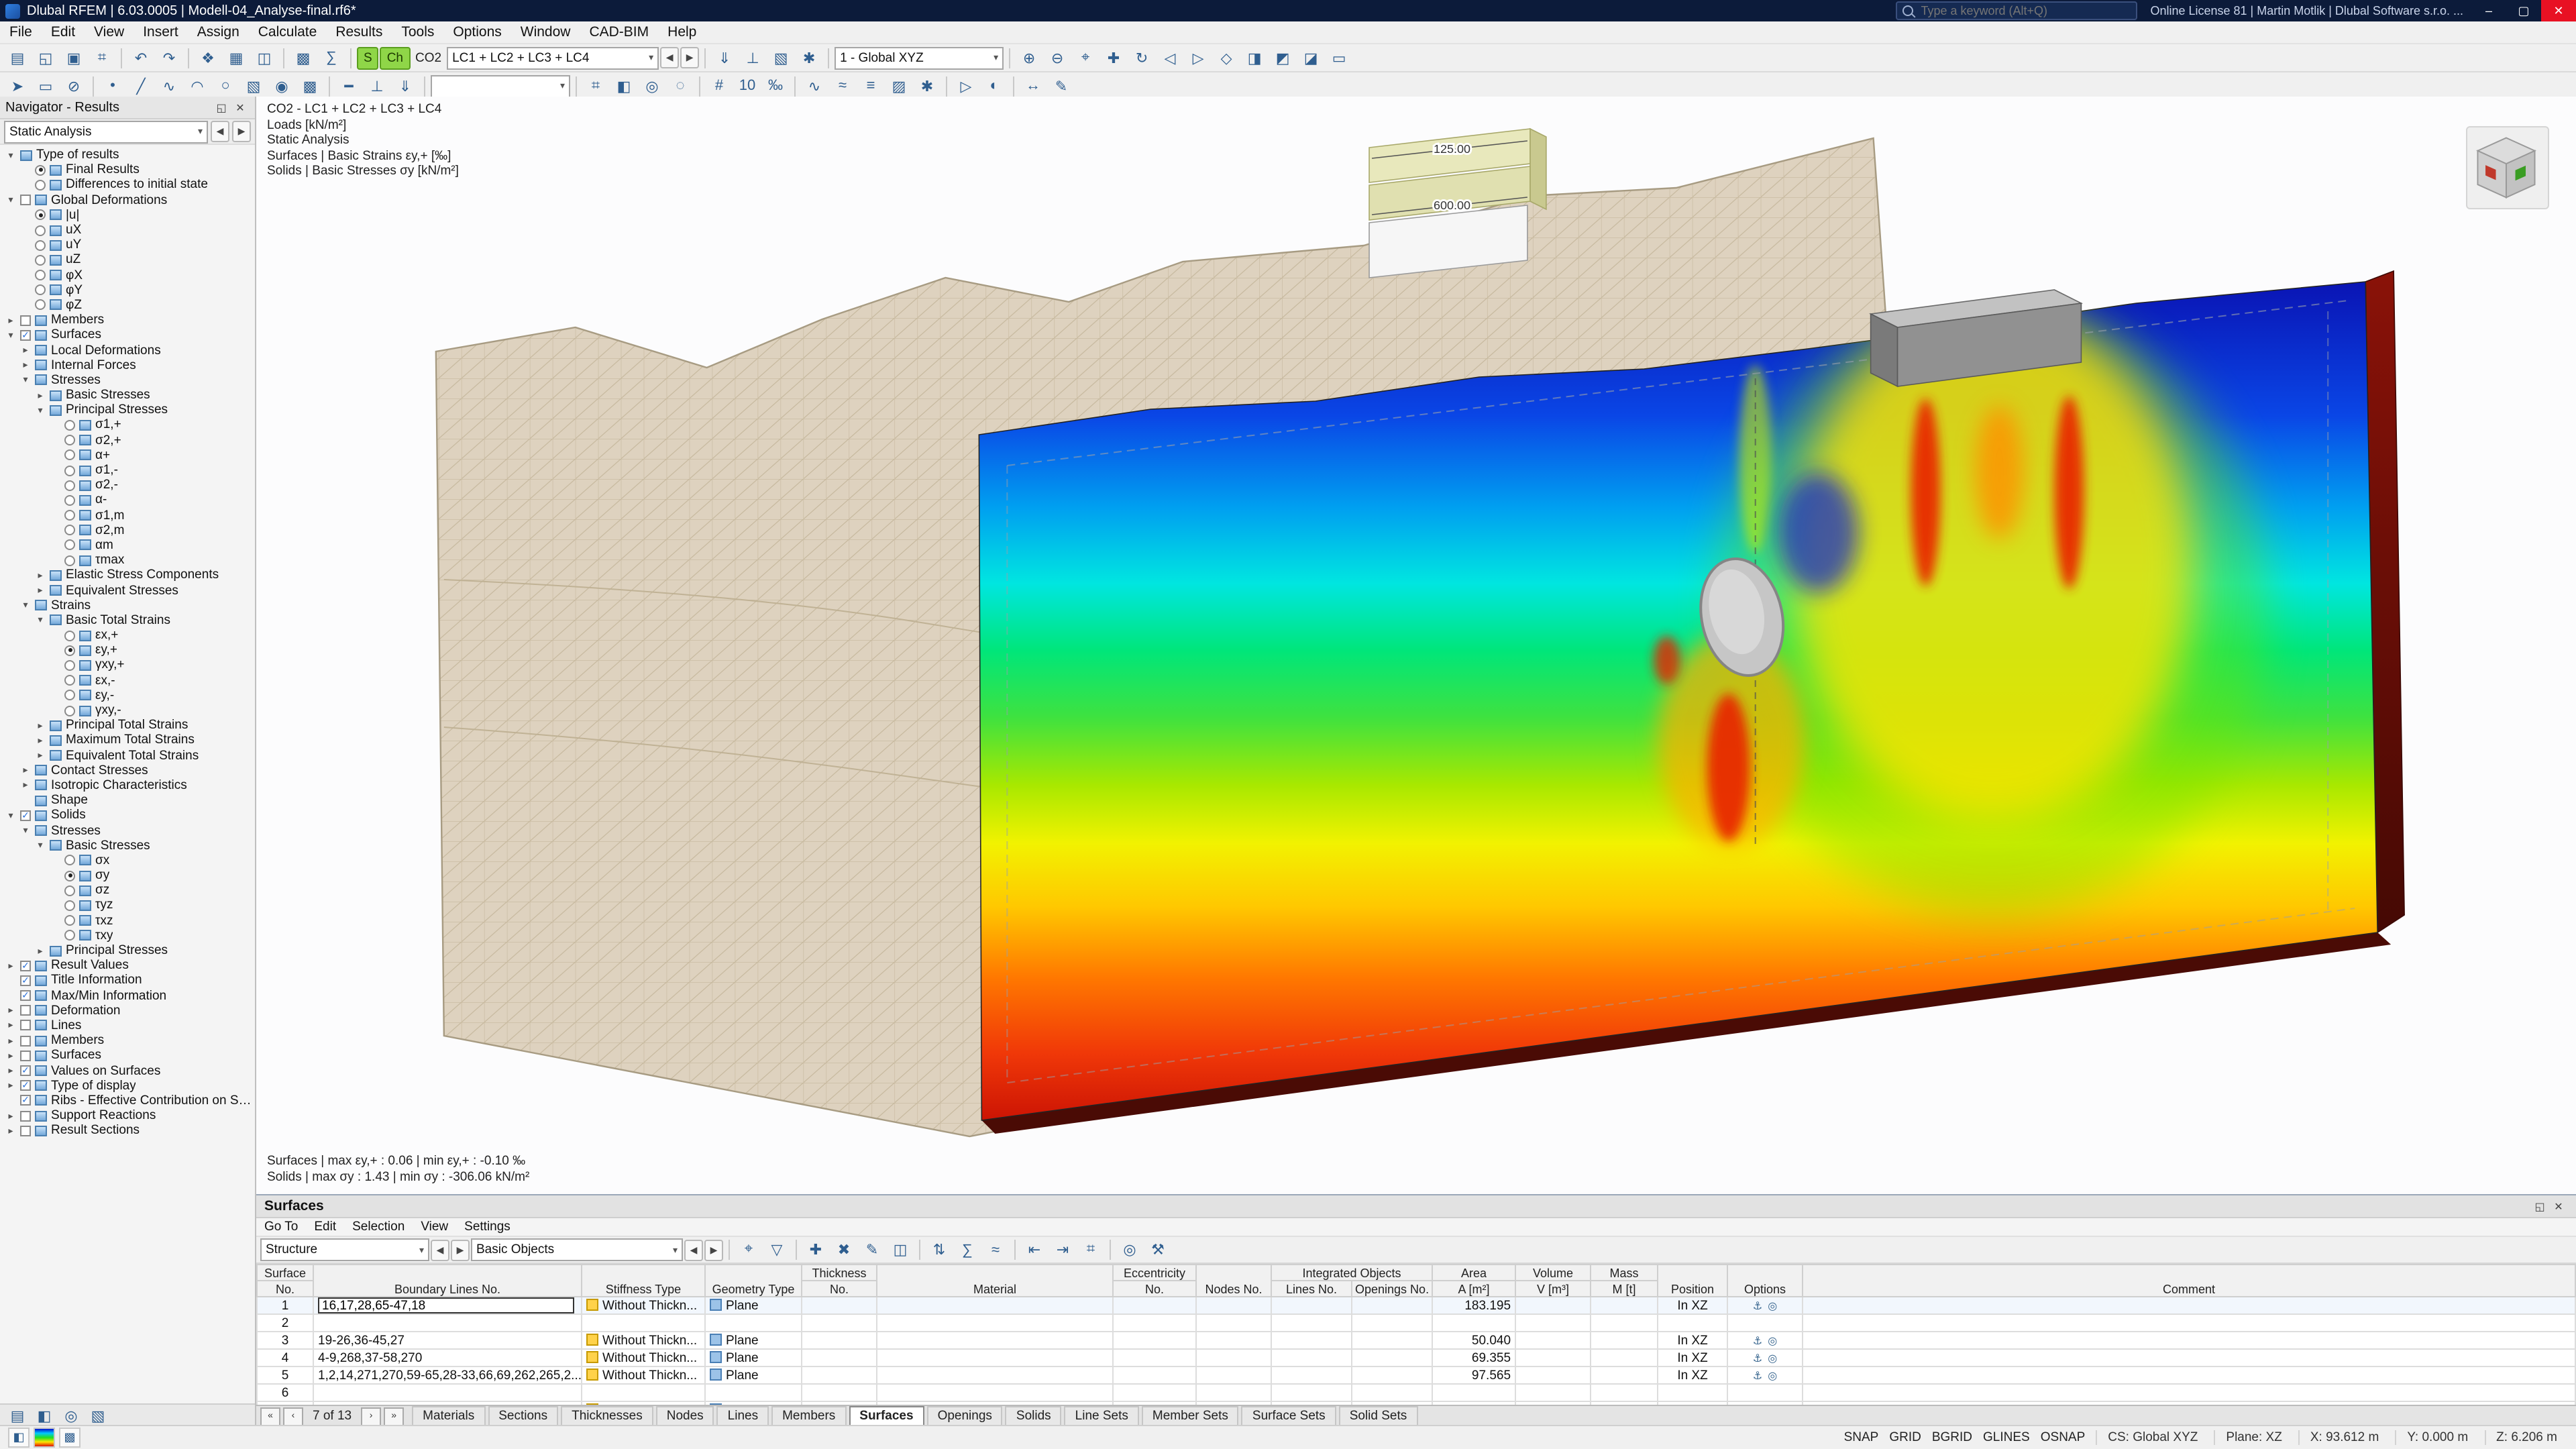 This screenshot has height=1449, width=2576. I want to click on open-model-button: ◱, so click(45, 57).